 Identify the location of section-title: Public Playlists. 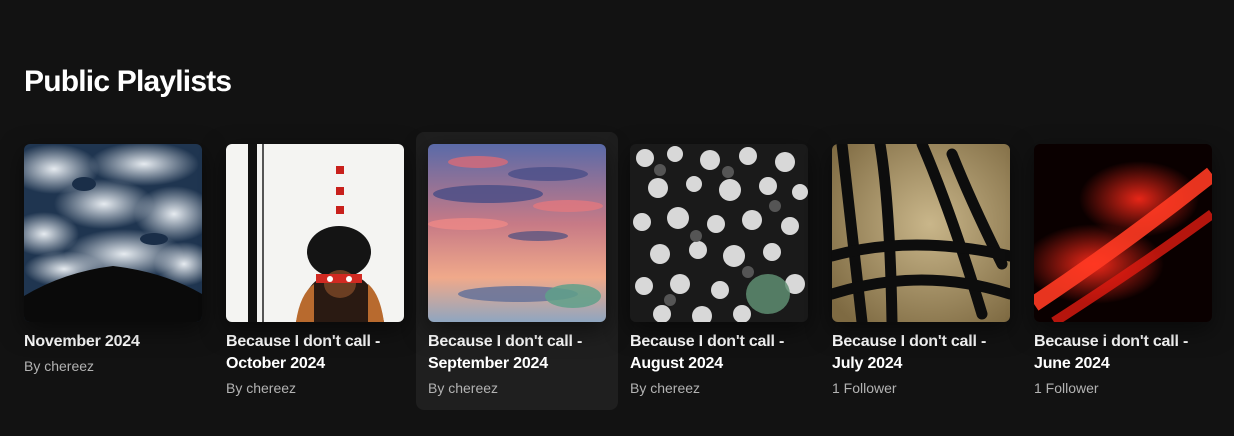
(128, 82).